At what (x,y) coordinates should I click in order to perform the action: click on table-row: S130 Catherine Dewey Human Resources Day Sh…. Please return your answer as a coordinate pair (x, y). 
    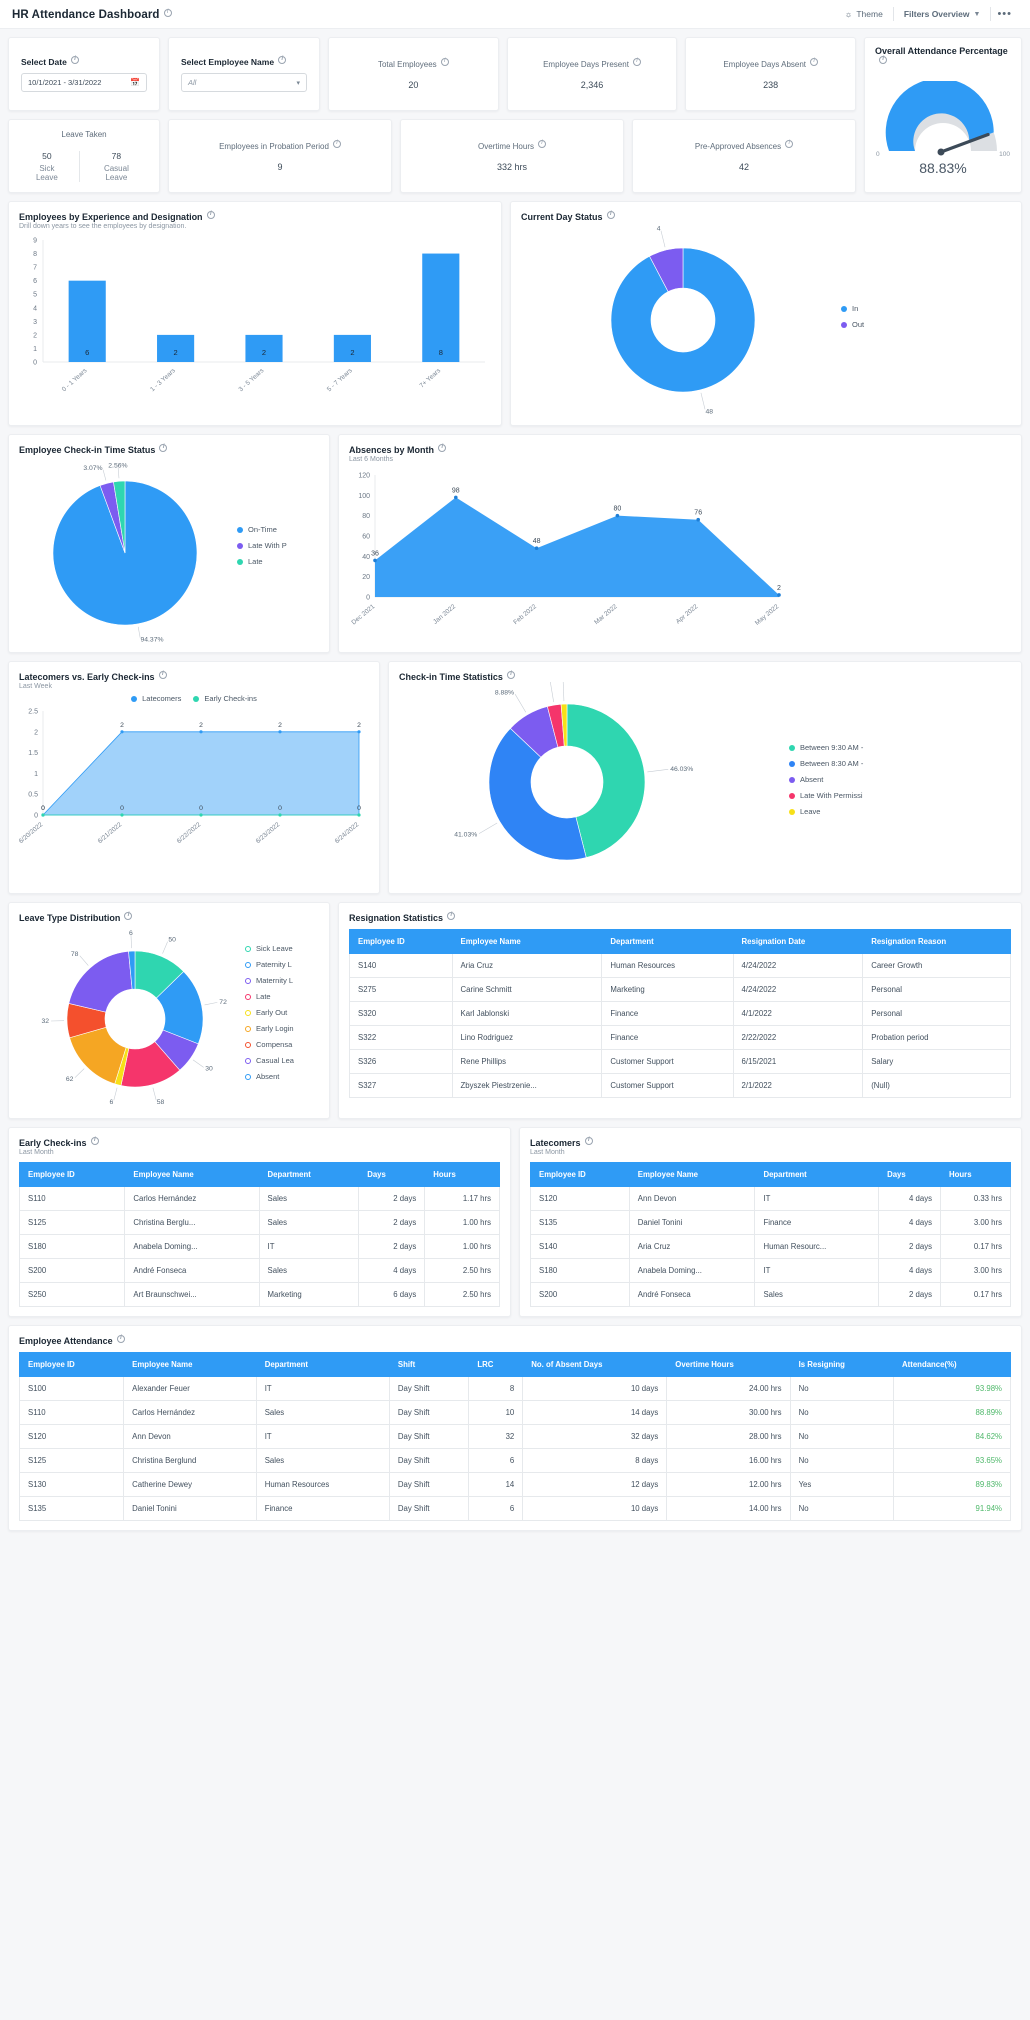
    Looking at the image, I should click on (514, 1484).